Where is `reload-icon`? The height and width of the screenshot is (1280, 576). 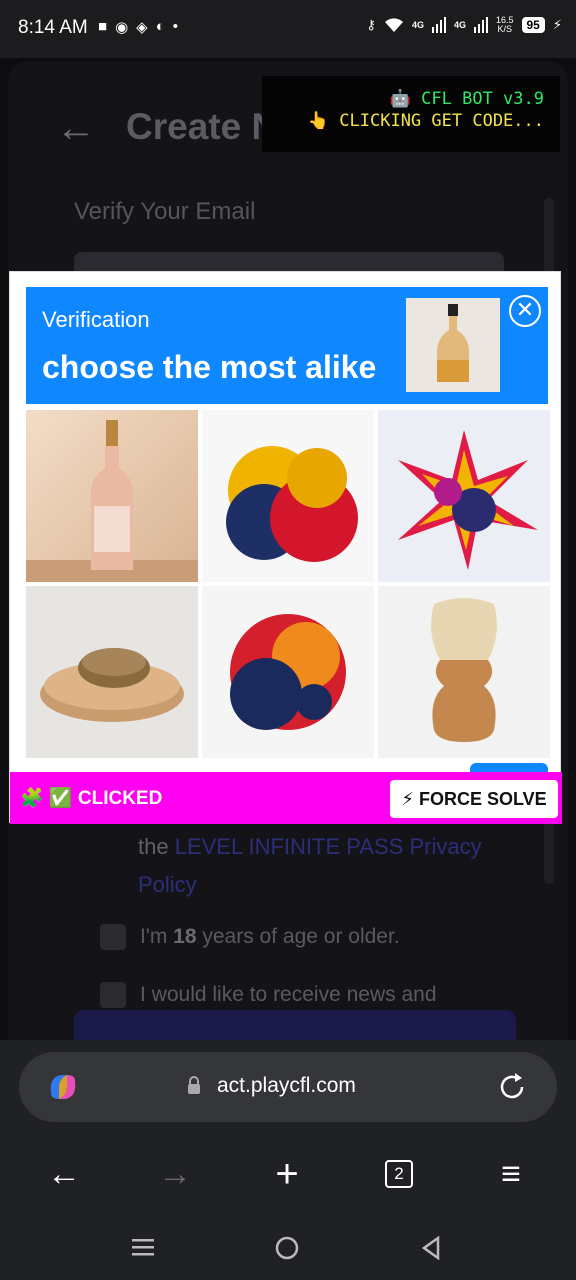 reload-icon is located at coordinates (512, 1087).